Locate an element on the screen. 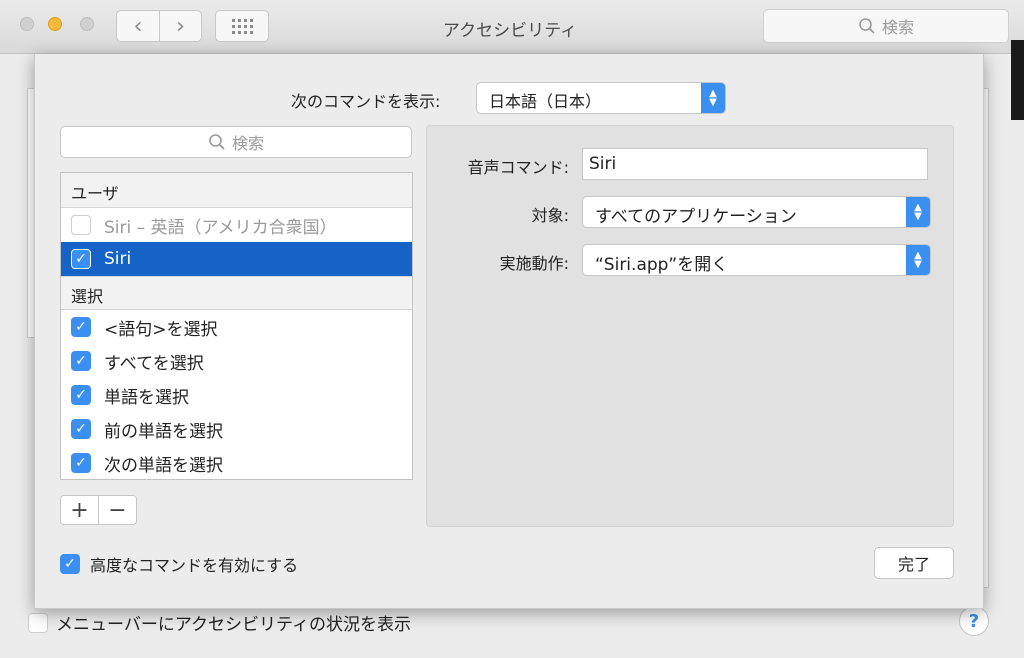 Image resolution: width=1024 pixels, height=658 pixels. list-item: ✓ 前の単語を選択 is located at coordinates (236, 429).